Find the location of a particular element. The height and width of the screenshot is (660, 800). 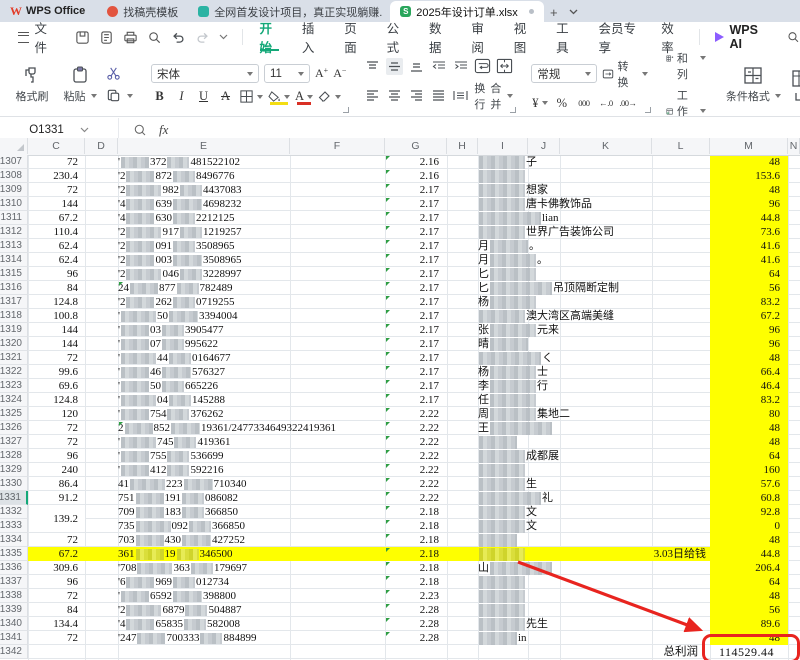

paste-button: 粘贴 is located at coordinates (80, 84).